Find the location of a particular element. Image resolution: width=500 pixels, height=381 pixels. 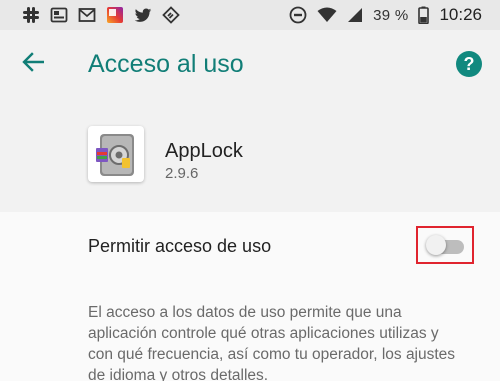

permit-usage-access-label: Permitir acceso de uso is located at coordinates (180, 246).